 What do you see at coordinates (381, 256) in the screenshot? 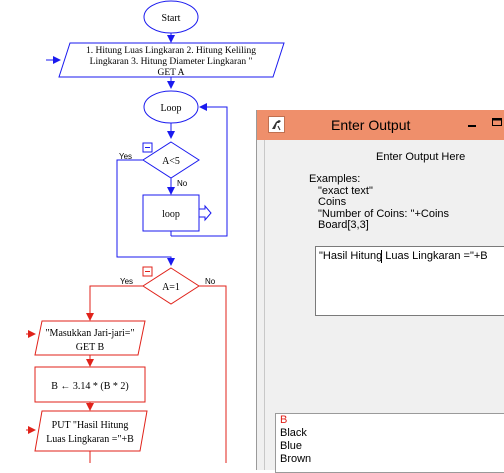
I see `text-caret` at bounding box center [381, 256].